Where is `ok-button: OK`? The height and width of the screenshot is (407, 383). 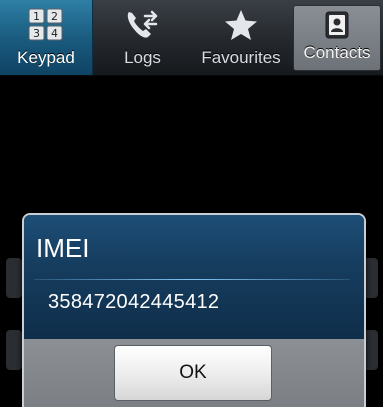 ok-button: OK is located at coordinates (193, 373).